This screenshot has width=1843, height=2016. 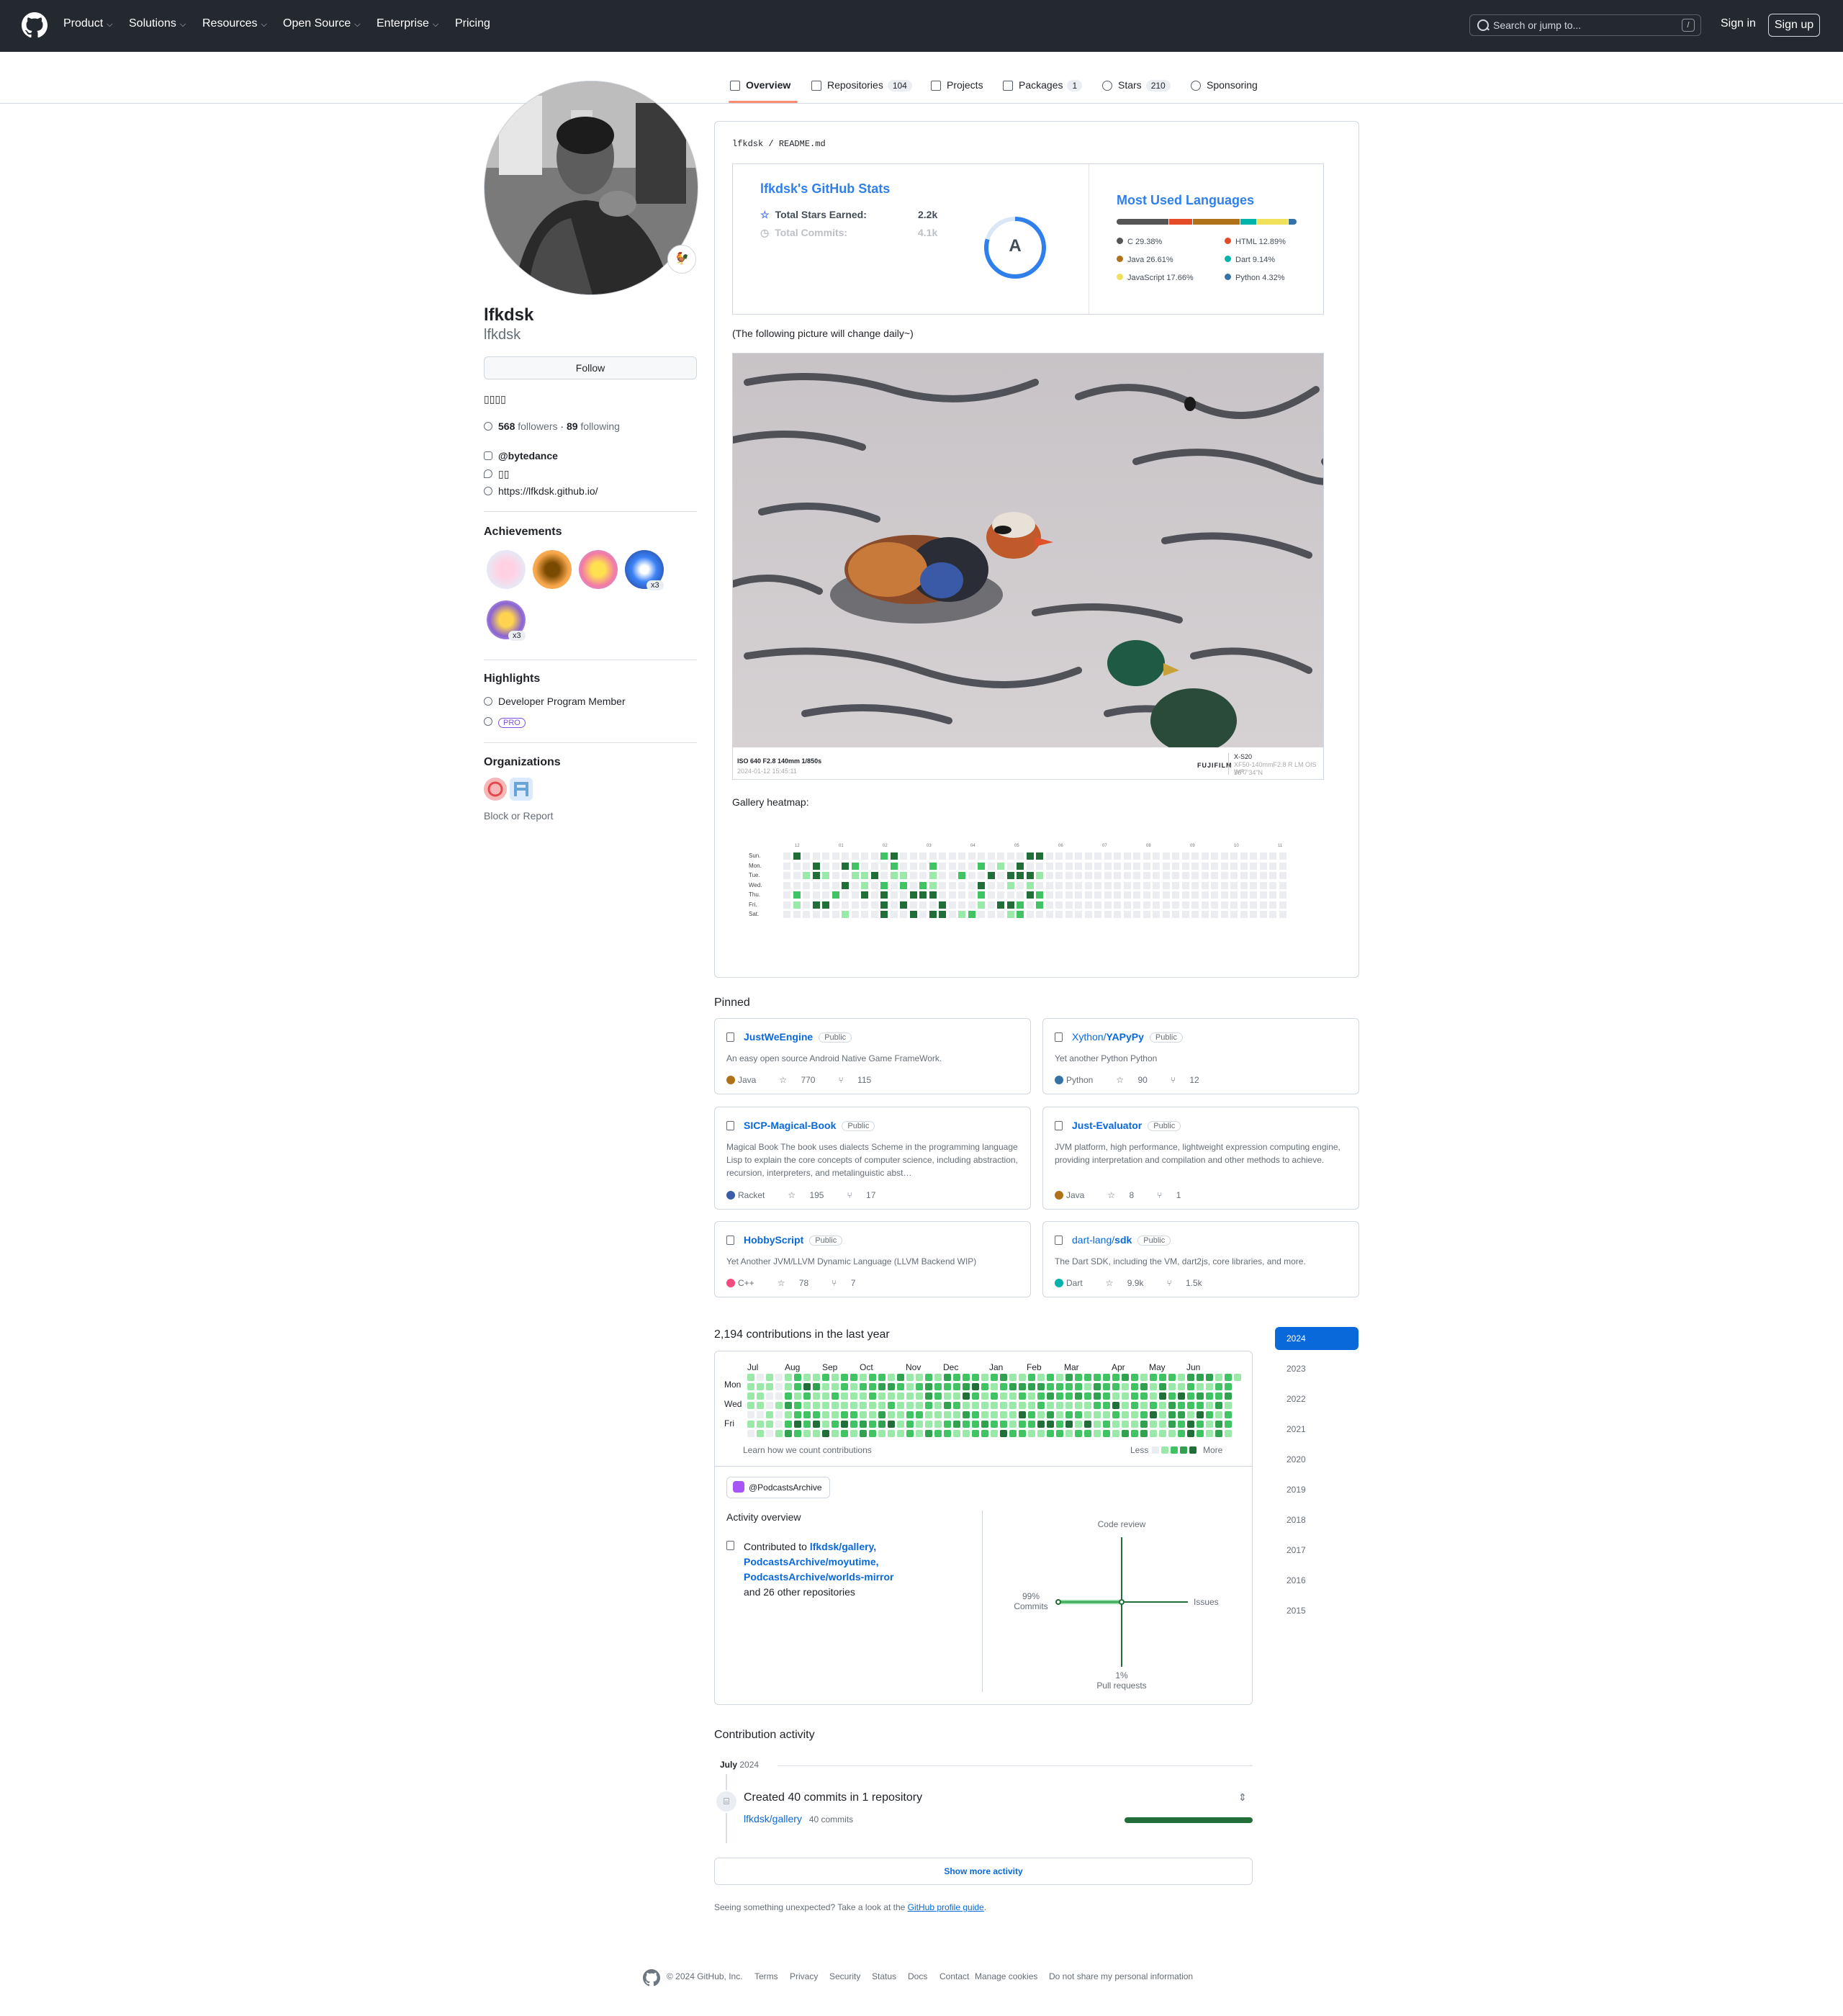 I want to click on avatar, so click(x=591, y=188).